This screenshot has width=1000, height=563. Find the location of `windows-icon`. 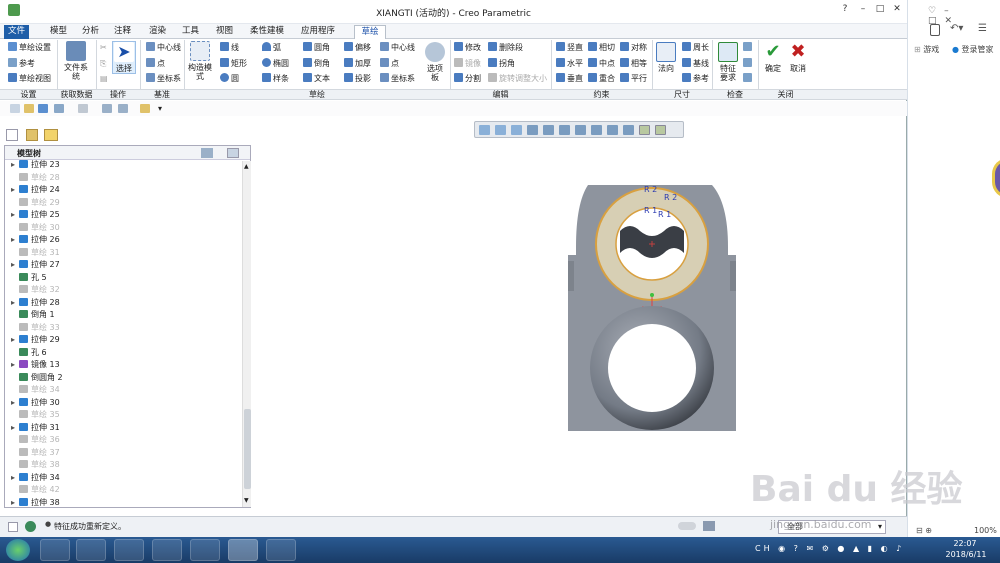

windows-icon is located at coordinates (123, 108).